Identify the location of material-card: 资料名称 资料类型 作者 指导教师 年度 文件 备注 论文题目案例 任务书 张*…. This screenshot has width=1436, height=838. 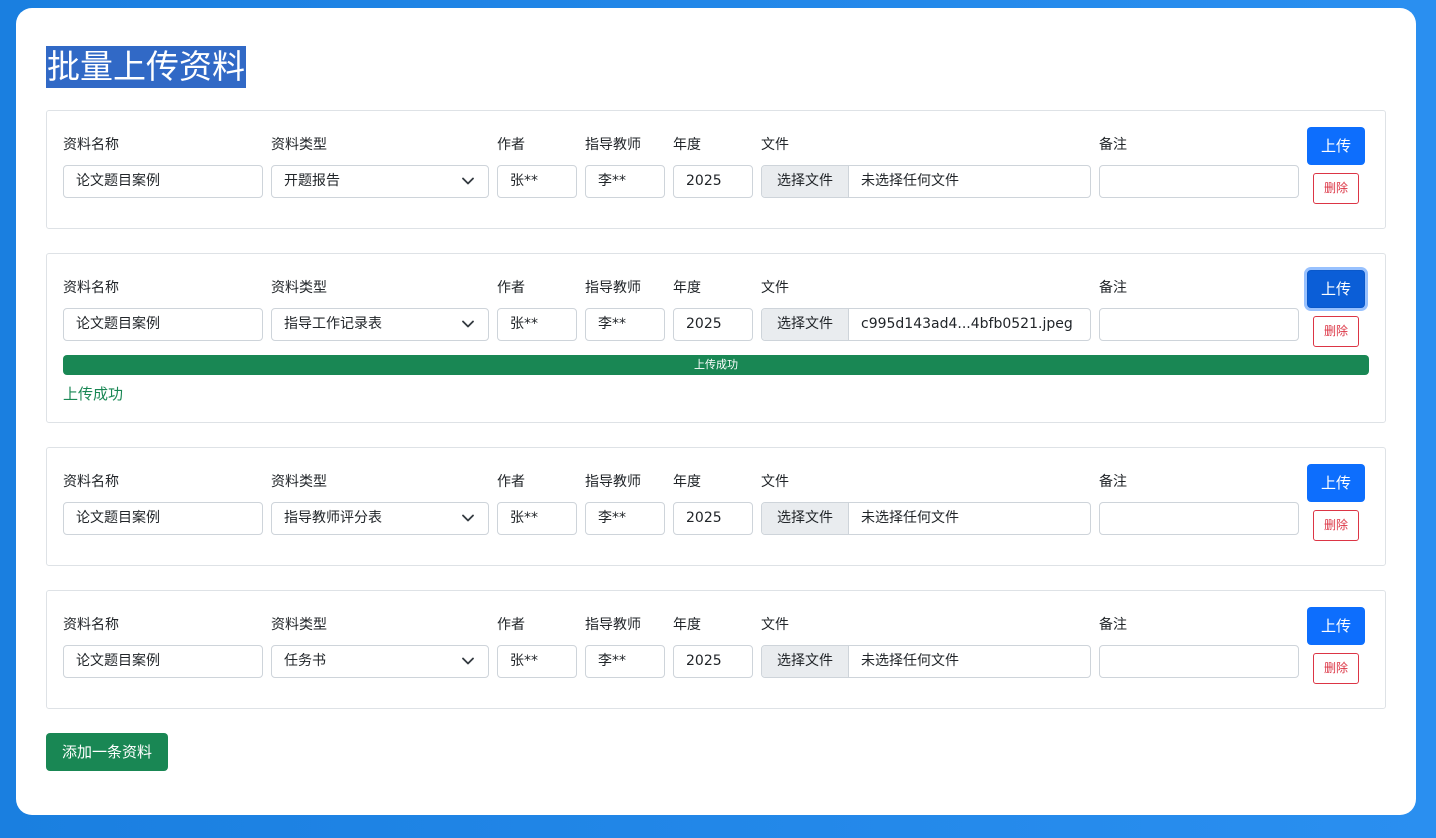
(716, 649).